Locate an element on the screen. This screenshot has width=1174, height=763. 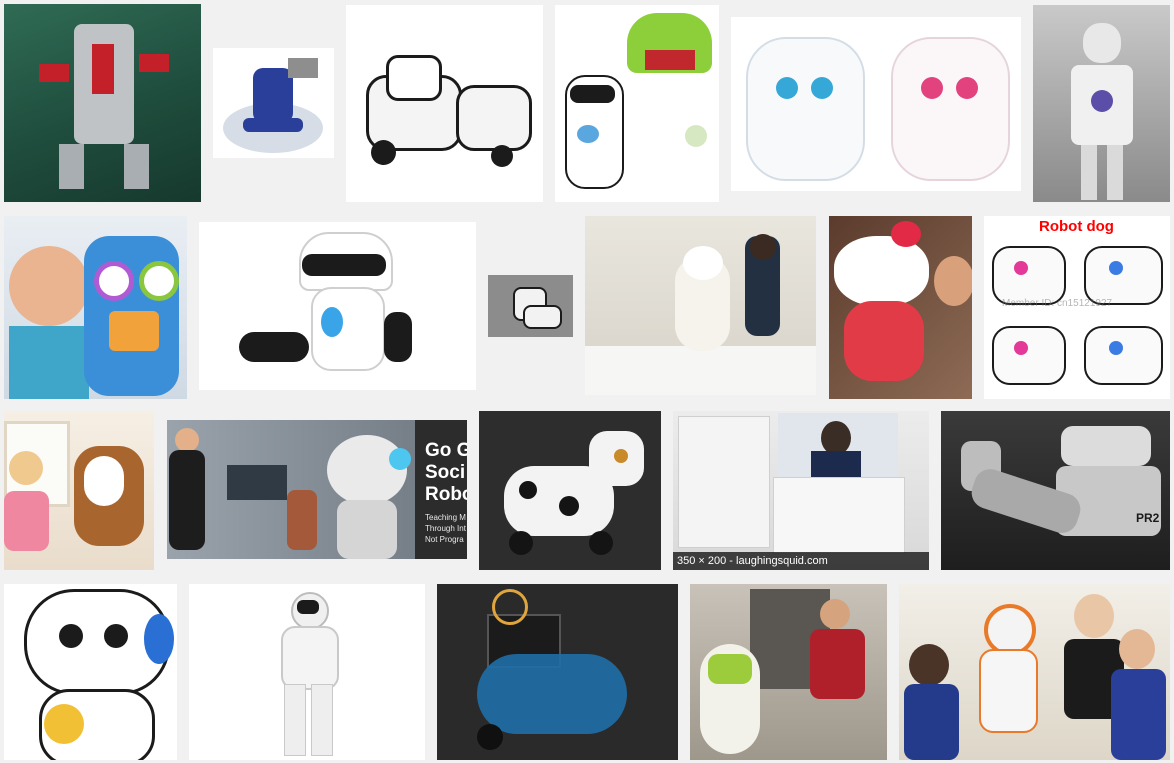
spotted-robot-dog-image is located at coordinates (570, 490).